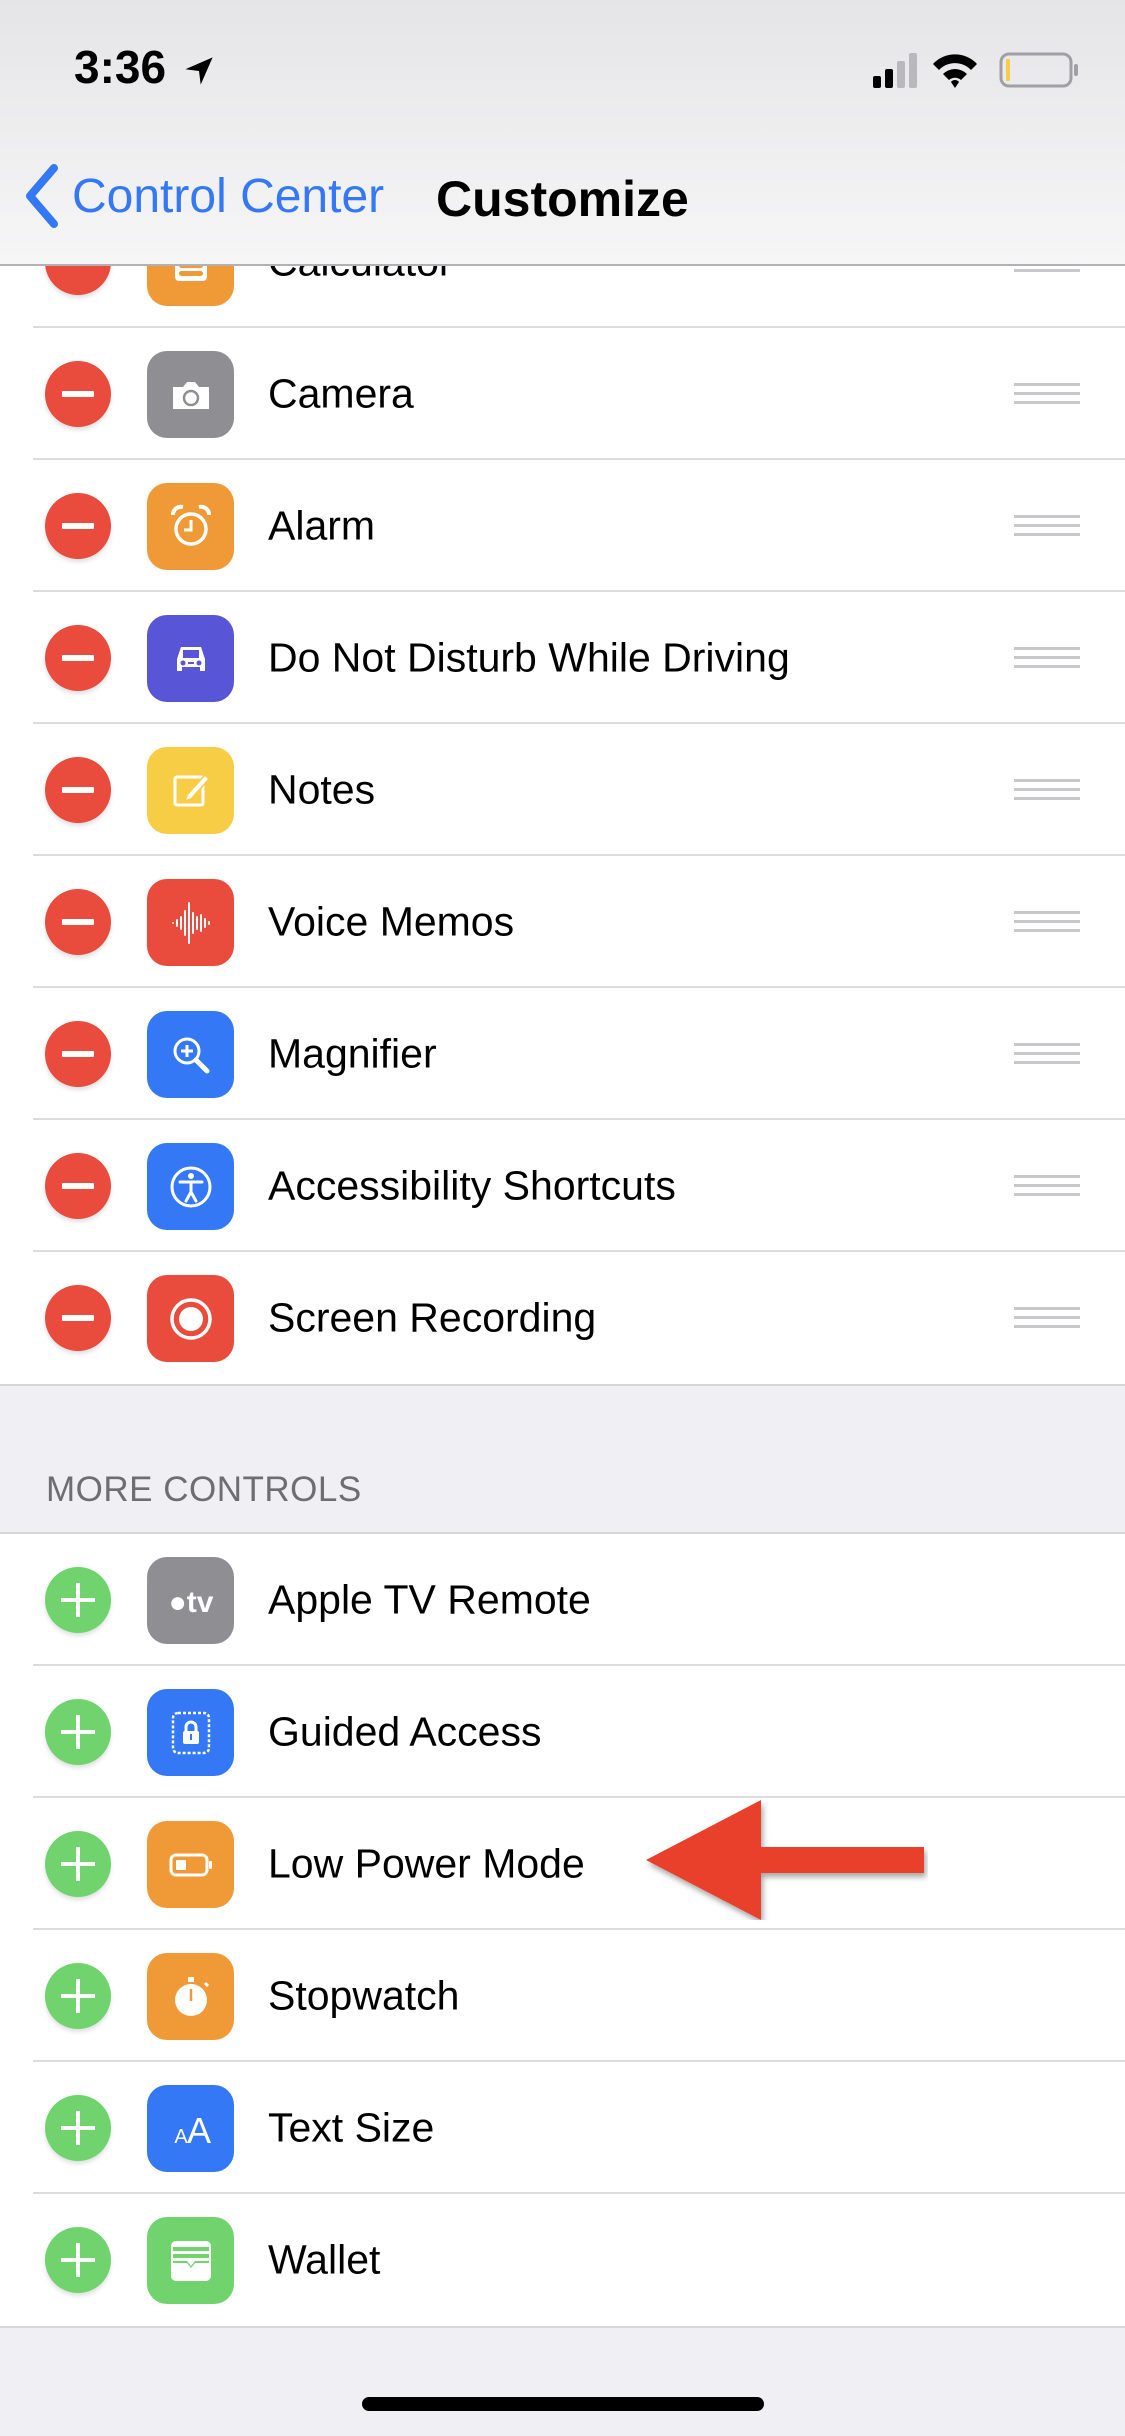 The image size is (1125, 2436). I want to click on control-label: Text Size, so click(351, 2127).